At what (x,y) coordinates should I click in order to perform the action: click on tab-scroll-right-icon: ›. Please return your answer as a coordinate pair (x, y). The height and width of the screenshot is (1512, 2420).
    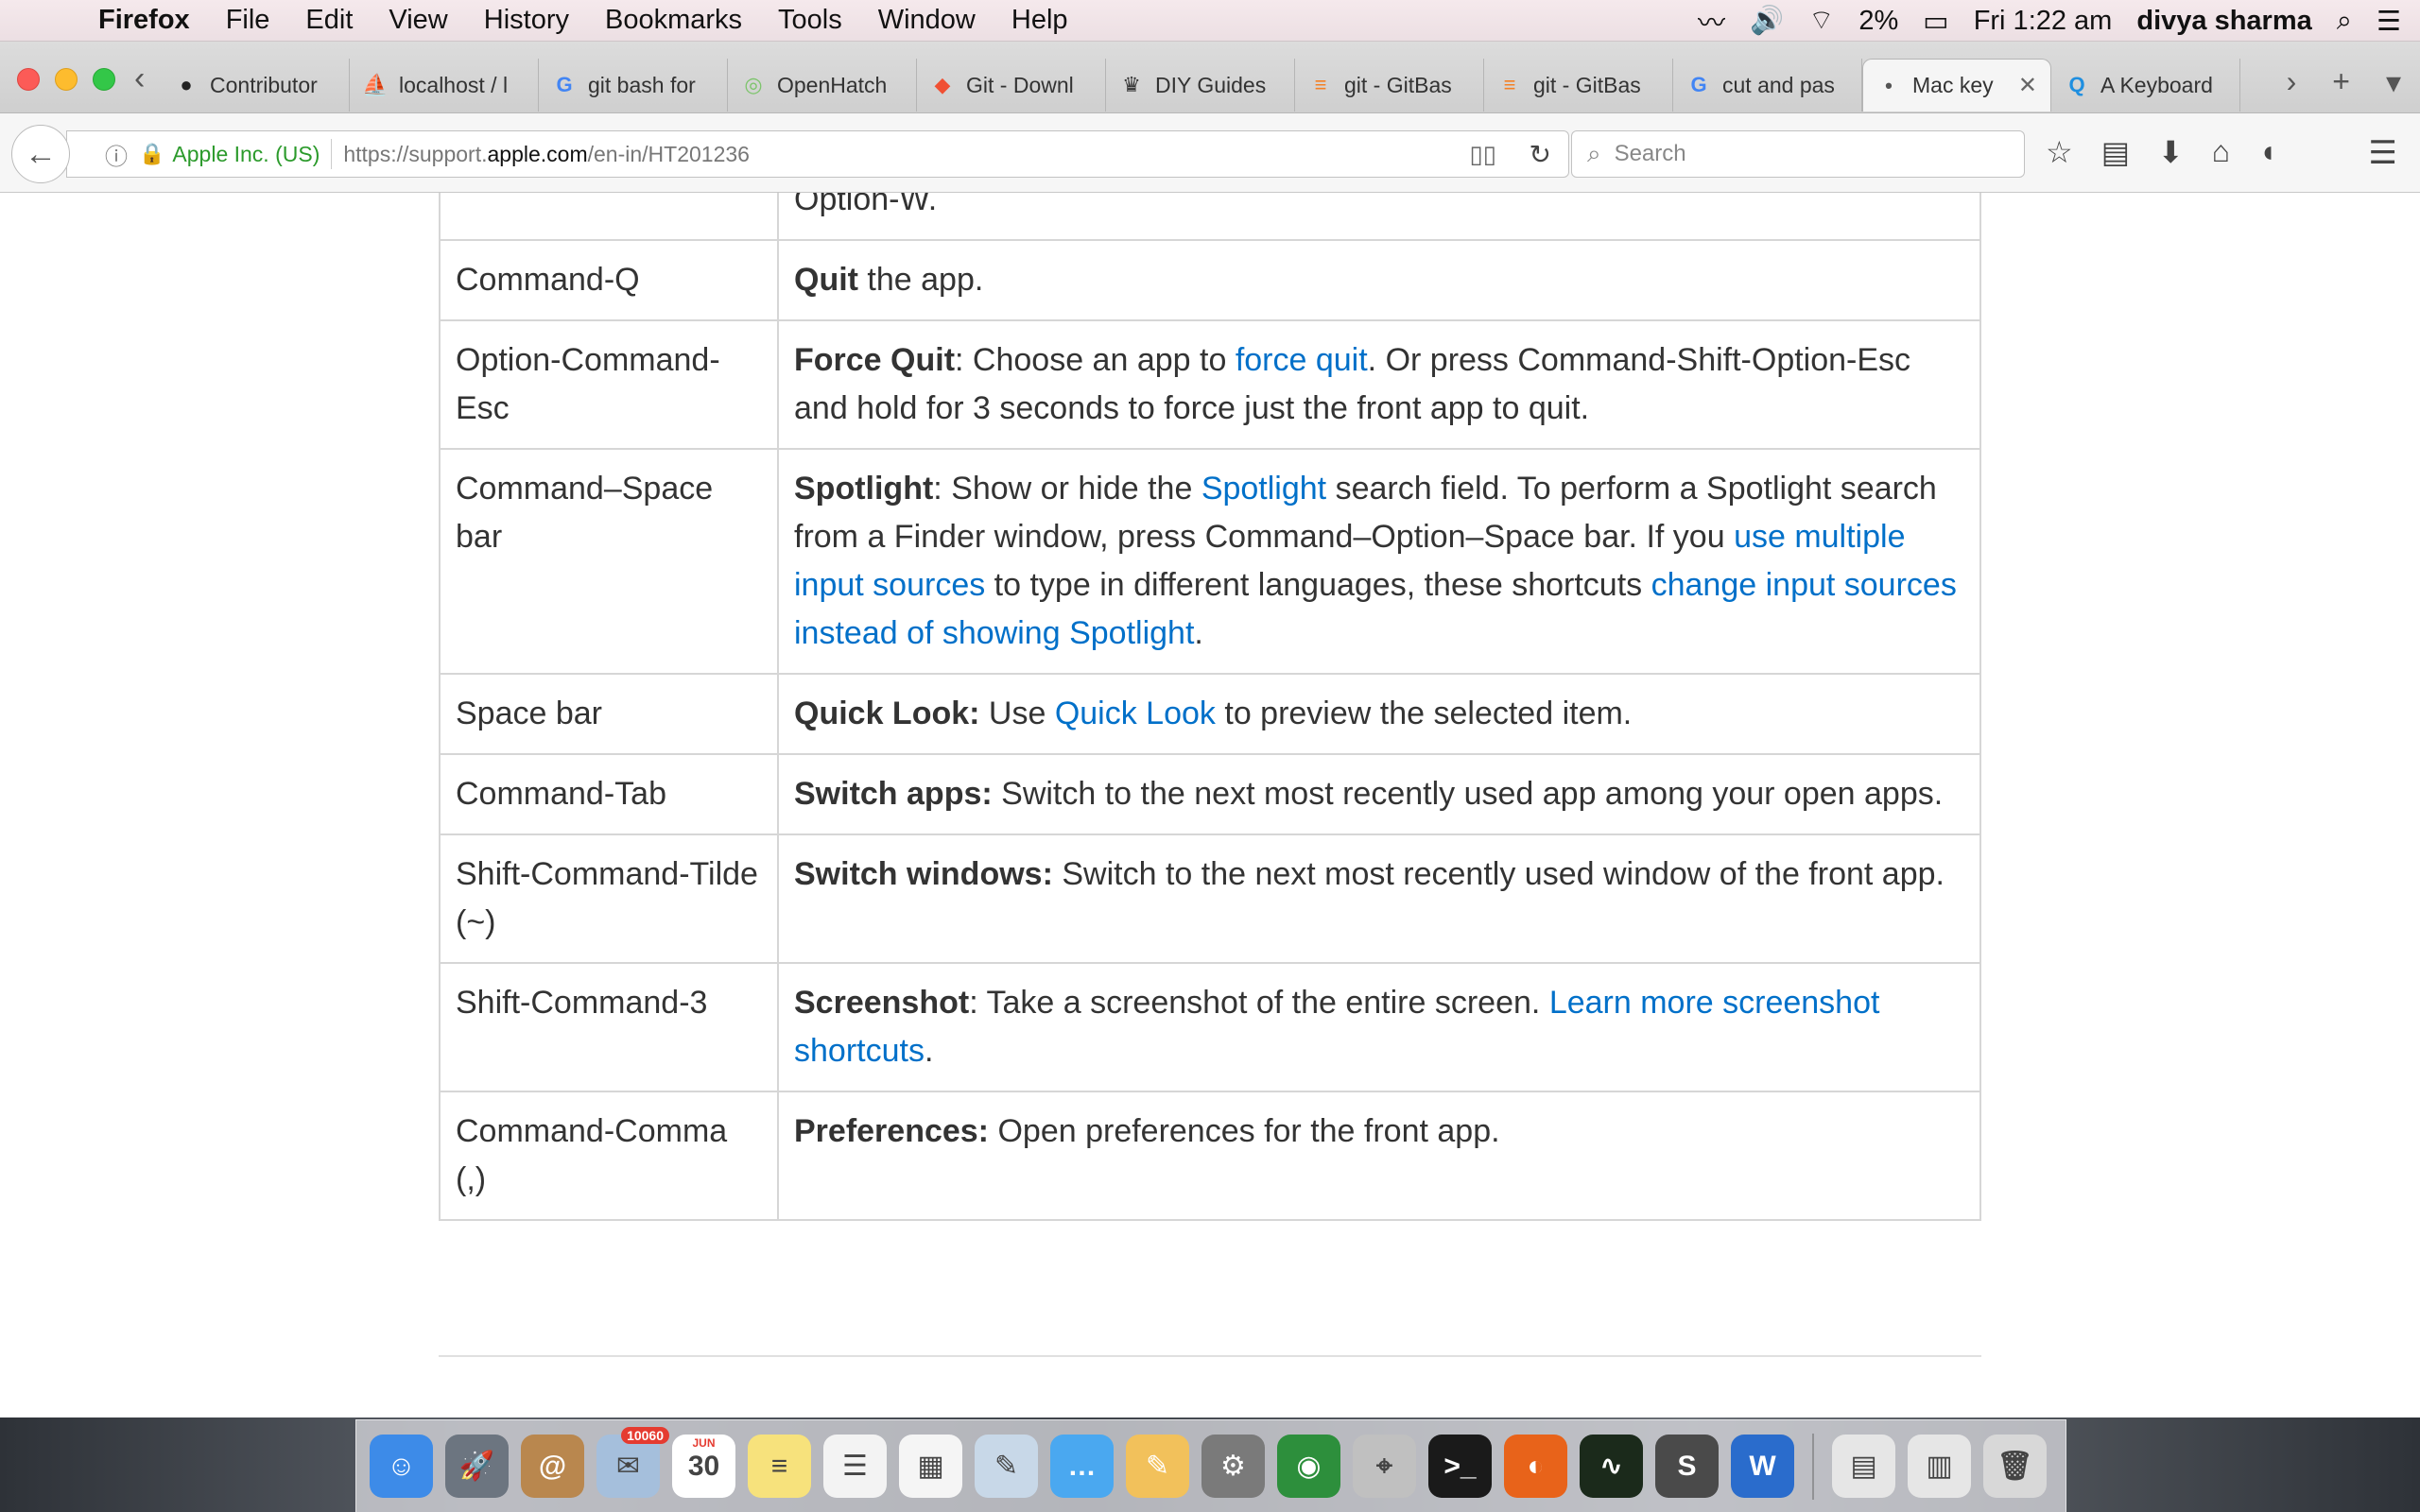
    Looking at the image, I should click on (2292, 82).